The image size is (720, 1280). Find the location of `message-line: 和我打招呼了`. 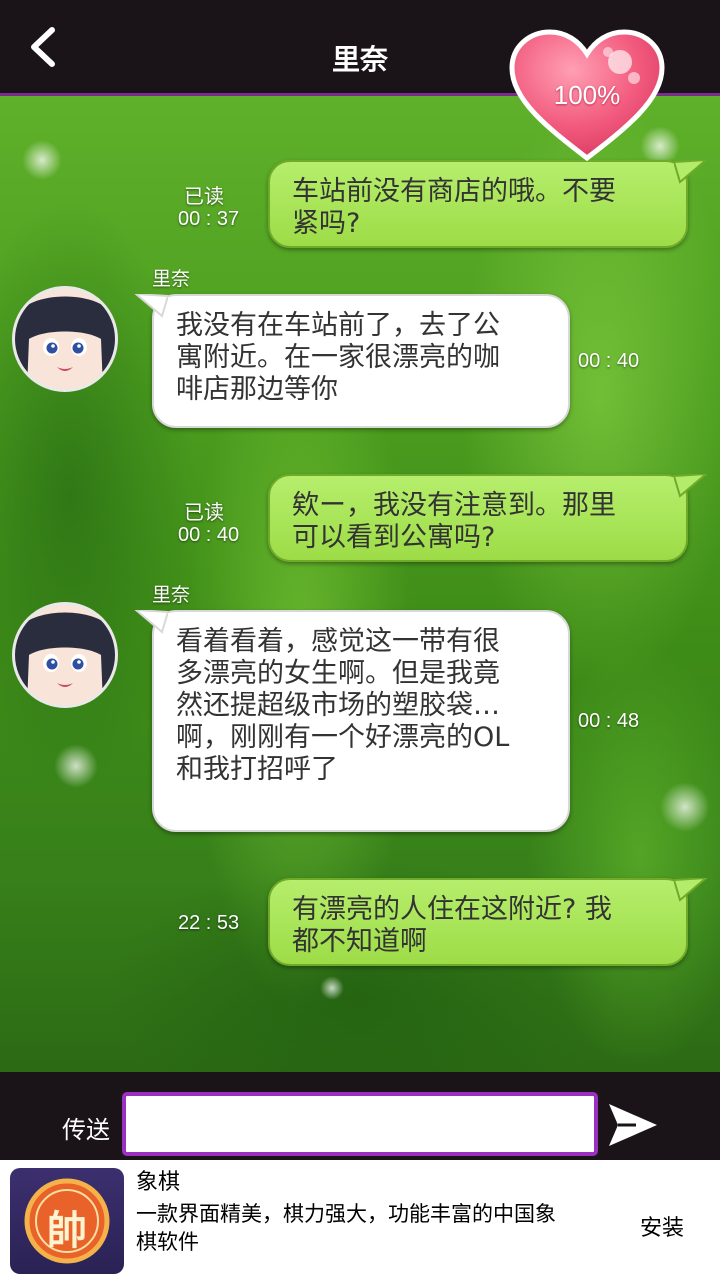

message-line: 和我打招呼了 is located at coordinates (257, 769).